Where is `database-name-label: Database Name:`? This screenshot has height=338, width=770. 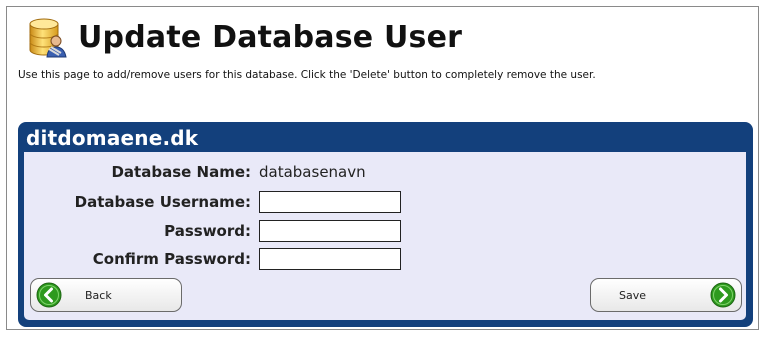
database-name-label: Database Name: is located at coordinates (181, 172).